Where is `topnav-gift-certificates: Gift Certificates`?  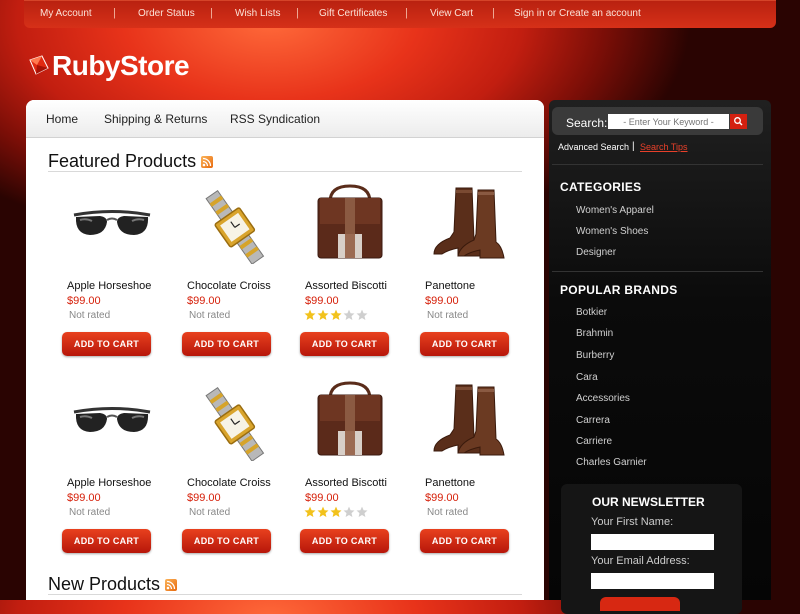 topnav-gift-certificates: Gift Certificates is located at coordinates (353, 13).